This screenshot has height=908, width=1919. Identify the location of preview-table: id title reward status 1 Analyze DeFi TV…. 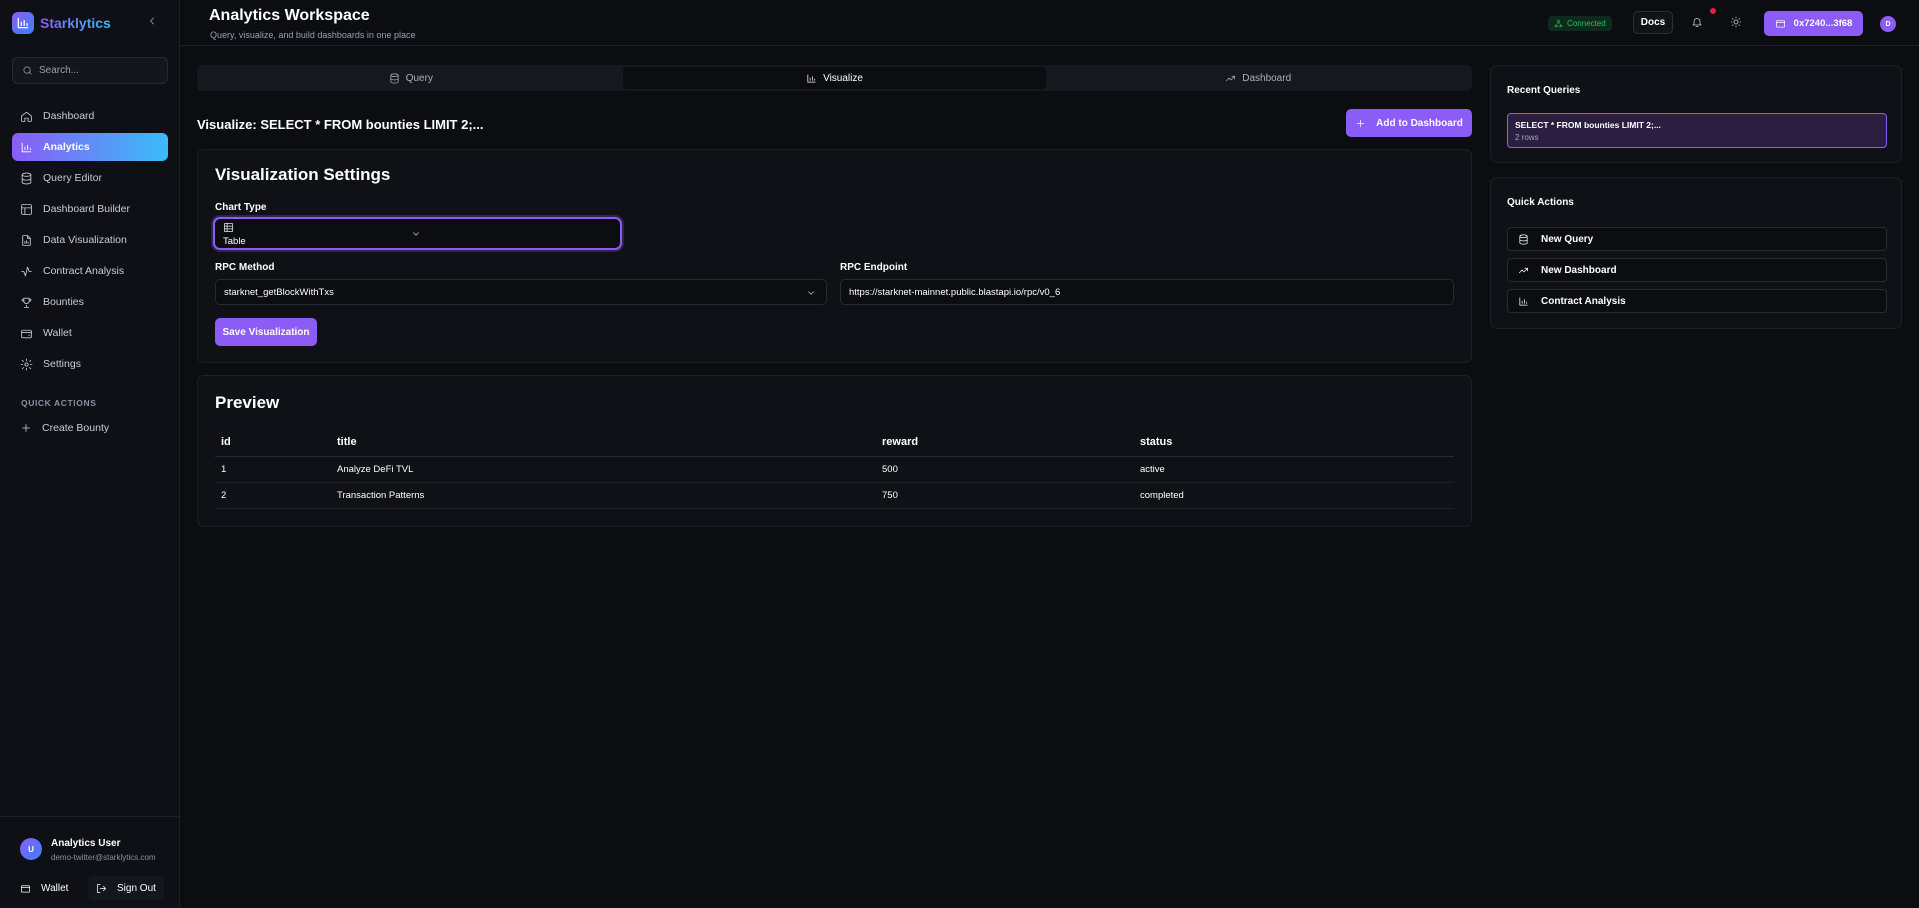
(834, 468).